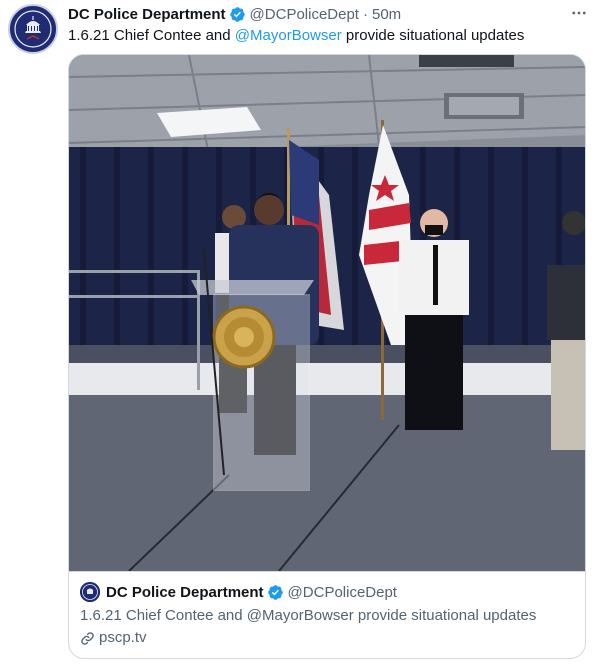 The image size is (600, 667). What do you see at coordinates (185, 592) in the screenshot?
I see `card-author-name: DC Police Department` at bounding box center [185, 592].